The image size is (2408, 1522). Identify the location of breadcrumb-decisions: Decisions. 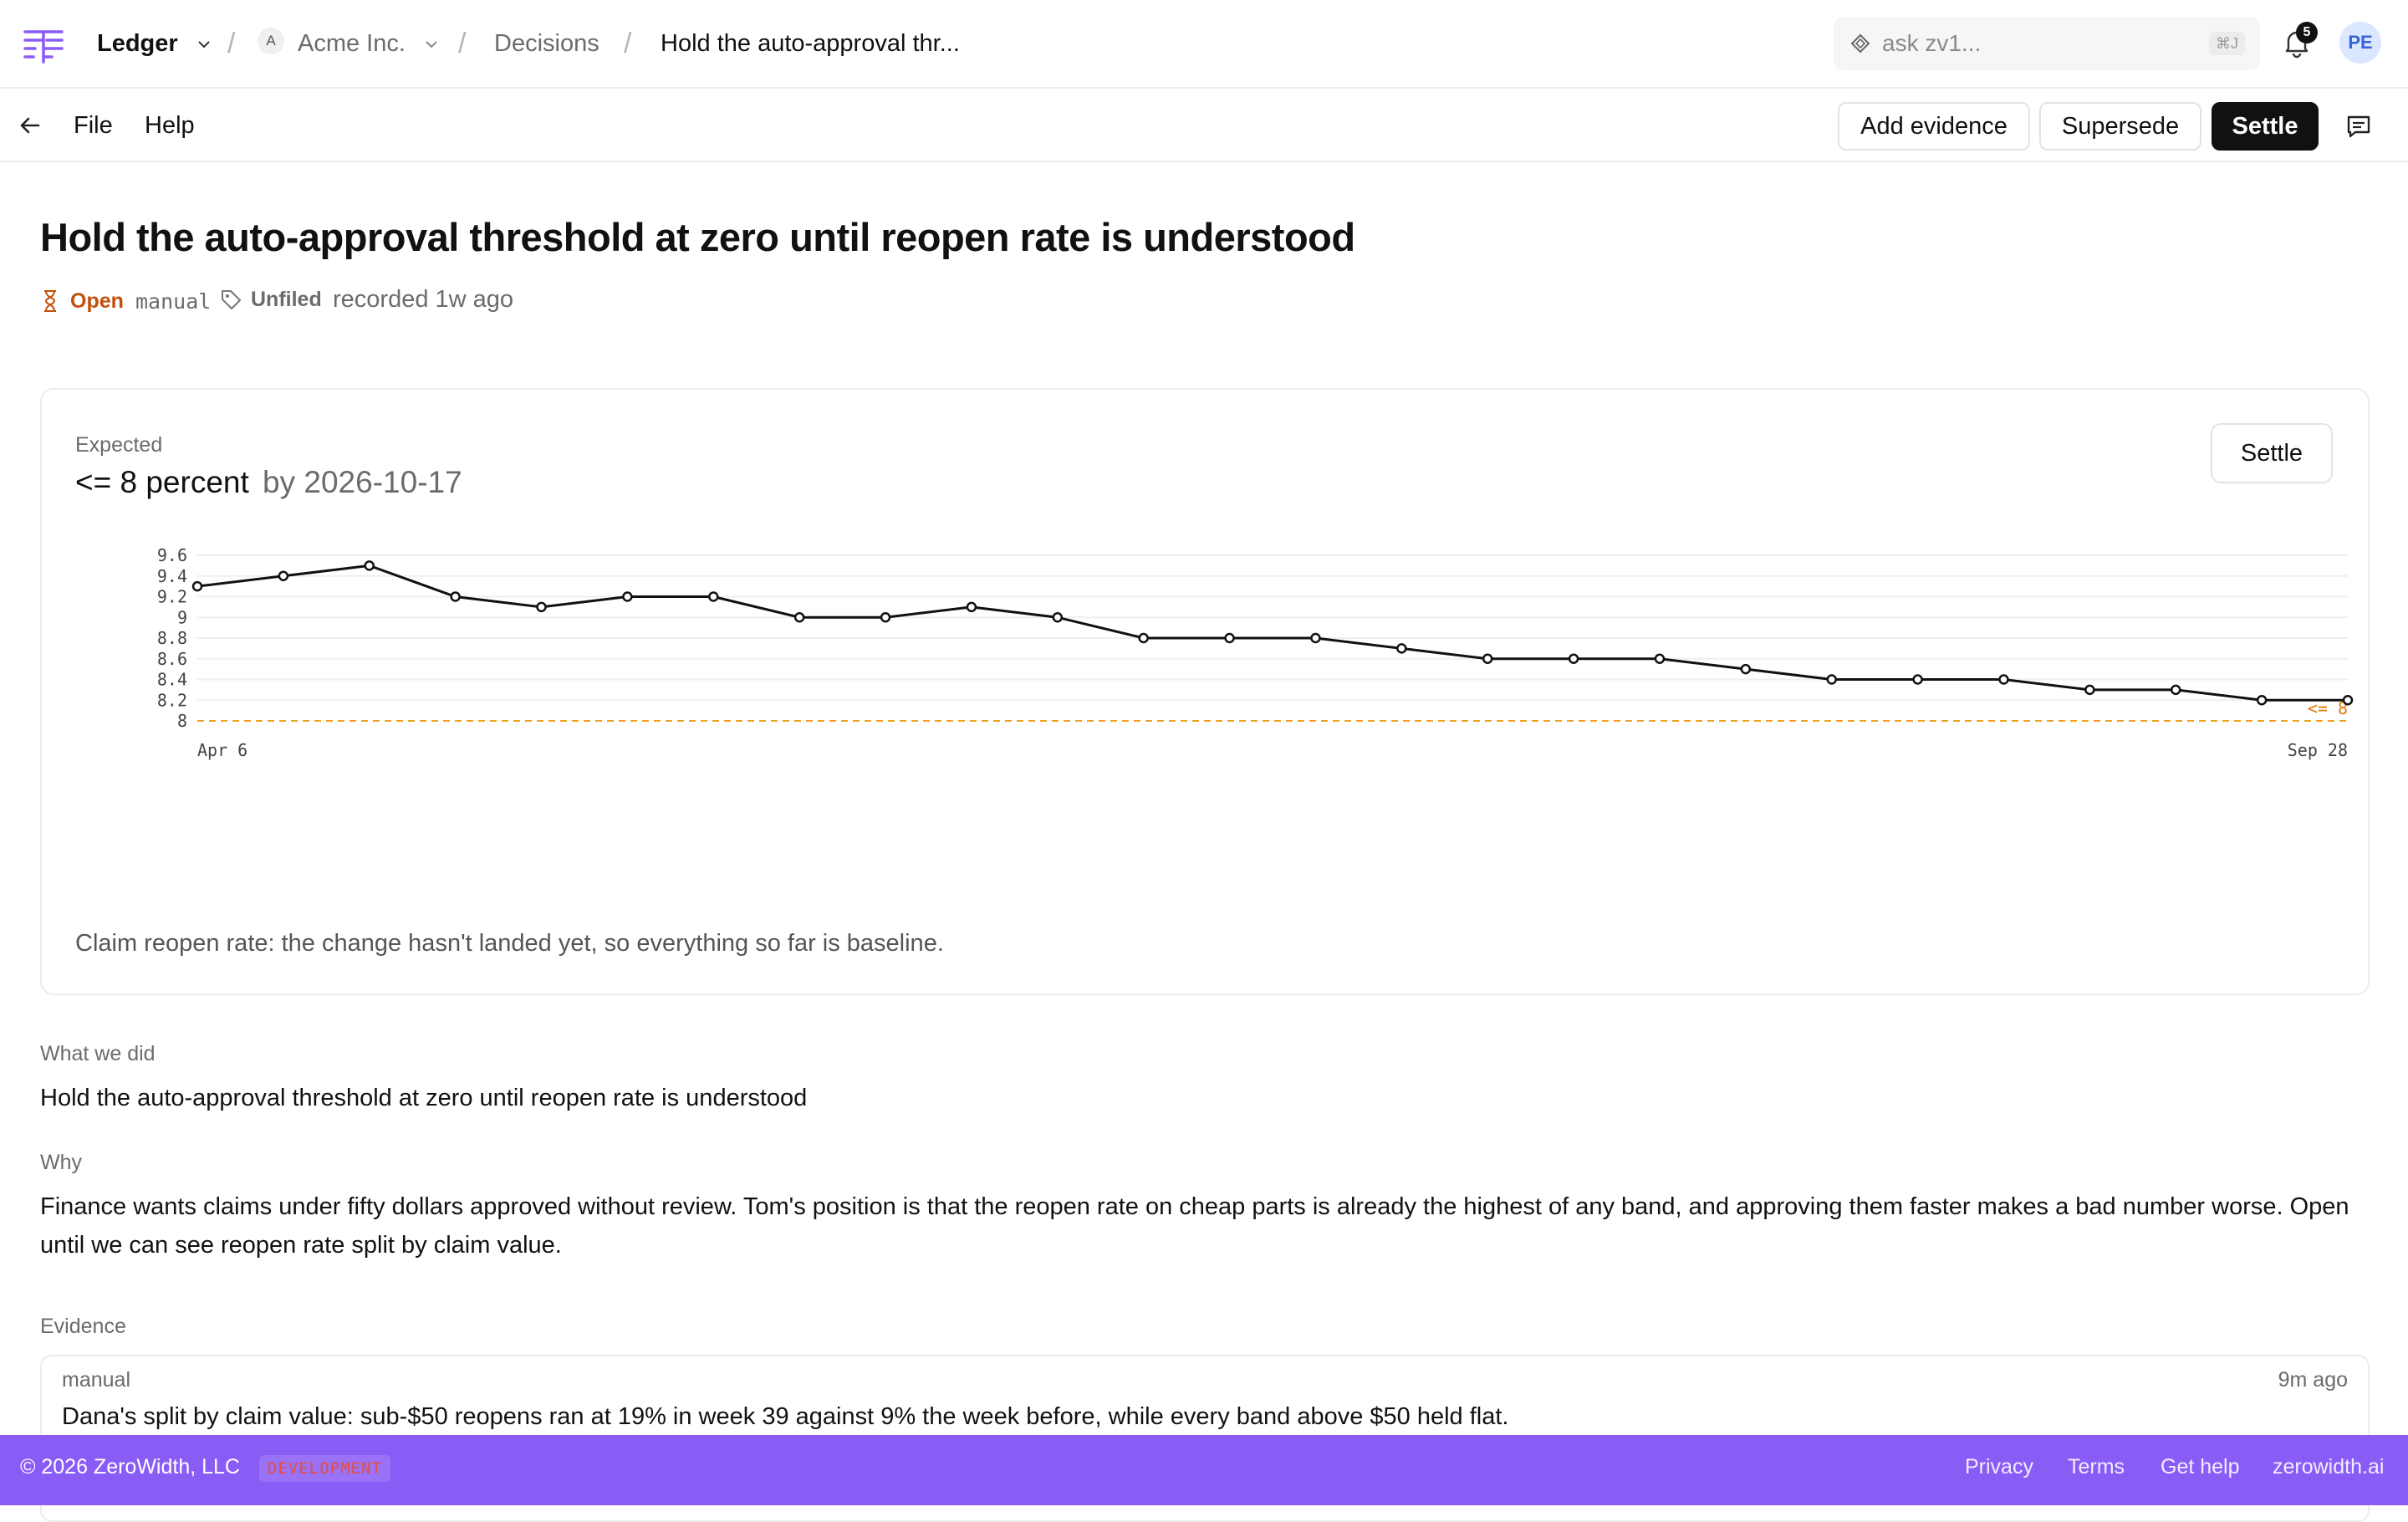
(547, 43).